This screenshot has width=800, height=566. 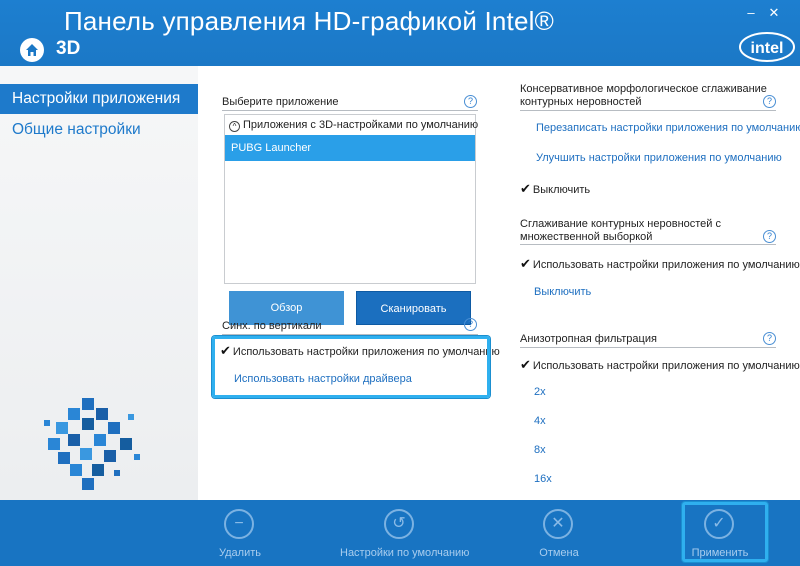 I want to click on delete-button: − Удалить, so click(x=240, y=533).